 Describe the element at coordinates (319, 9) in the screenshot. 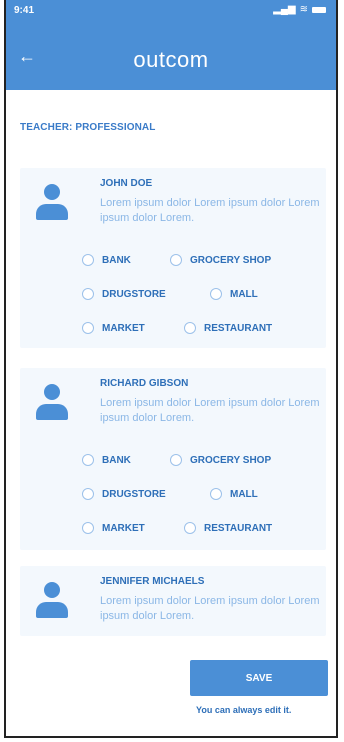

I see `battery-icon` at that location.